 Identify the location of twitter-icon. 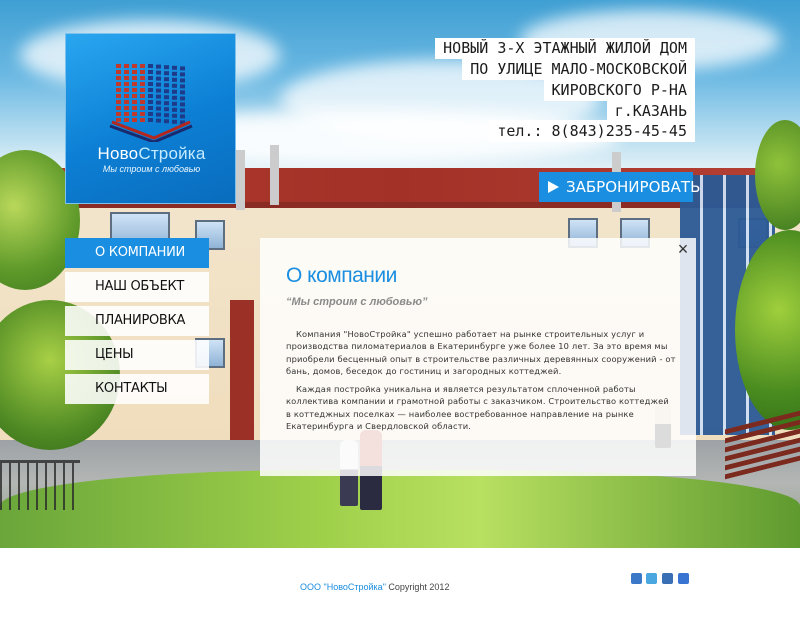
(651, 578).